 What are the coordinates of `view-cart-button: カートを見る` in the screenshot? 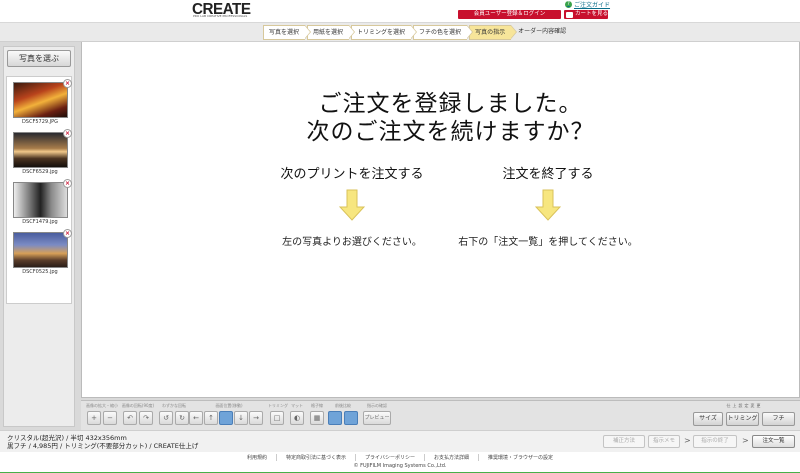 It's located at (586, 14).